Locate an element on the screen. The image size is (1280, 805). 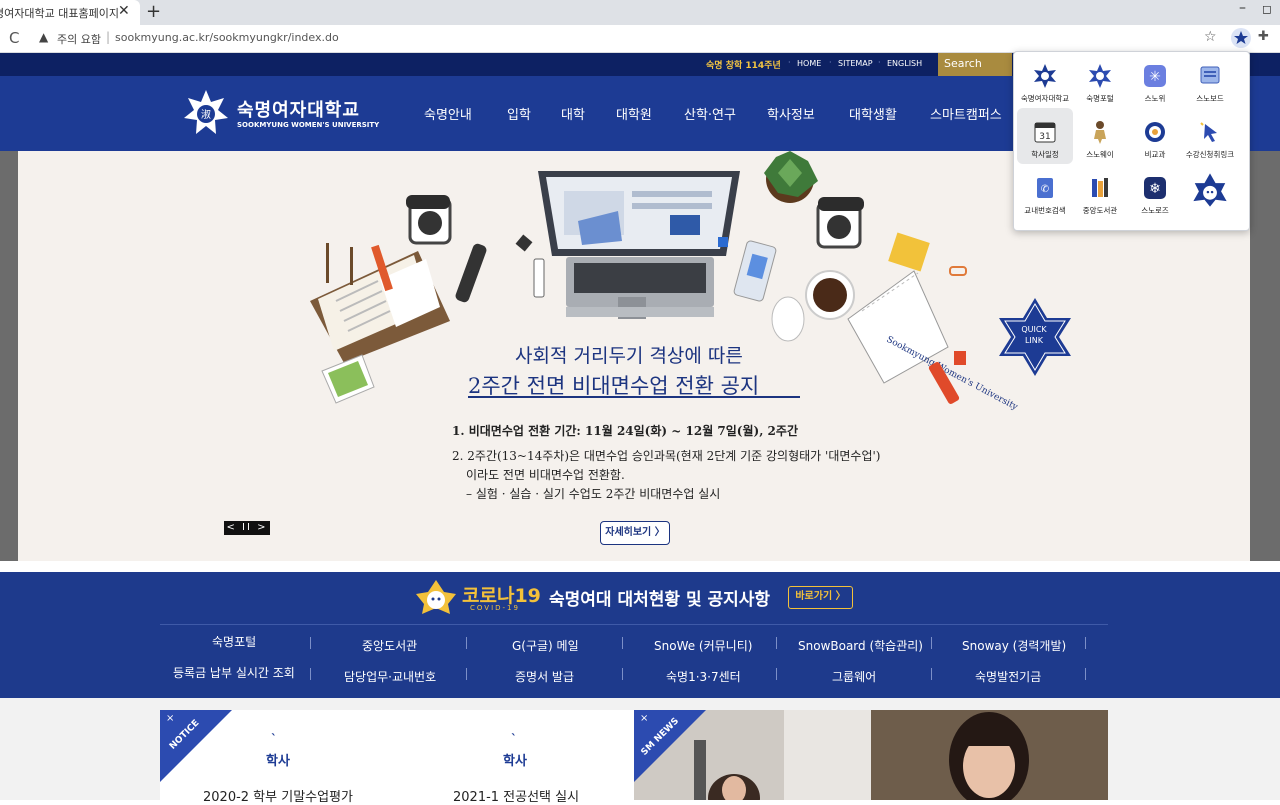
popup-item-snowe: ✳ 스노위 is located at coordinates (1155, 83).